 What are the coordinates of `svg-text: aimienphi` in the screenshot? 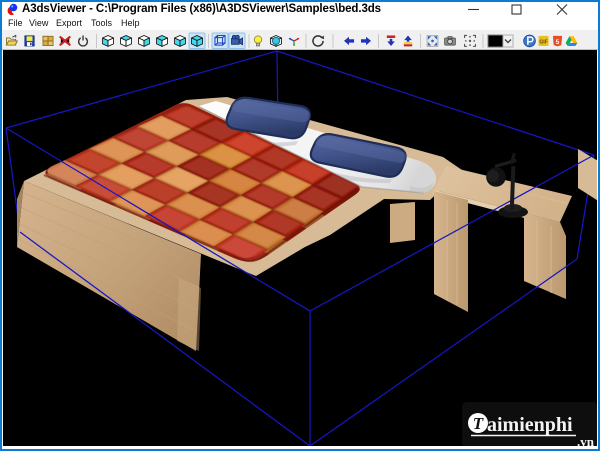 It's located at (530, 425).